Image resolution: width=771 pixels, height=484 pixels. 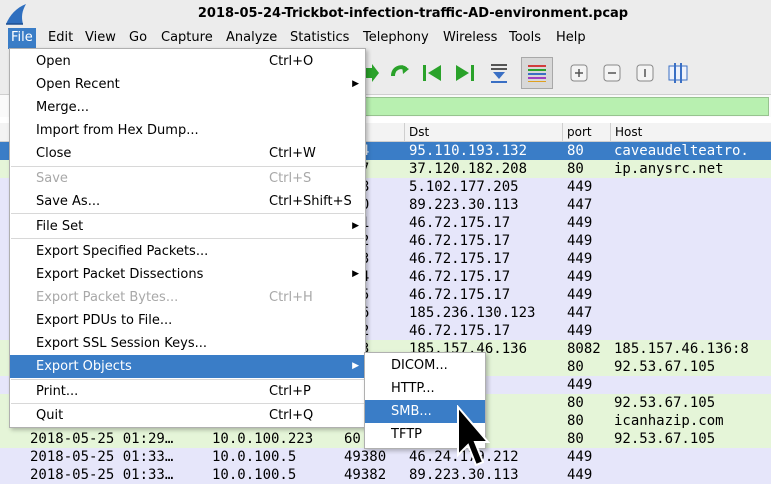 What do you see at coordinates (678, 73) in the screenshot?
I see `resize-columns-icon` at bounding box center [678, 73].